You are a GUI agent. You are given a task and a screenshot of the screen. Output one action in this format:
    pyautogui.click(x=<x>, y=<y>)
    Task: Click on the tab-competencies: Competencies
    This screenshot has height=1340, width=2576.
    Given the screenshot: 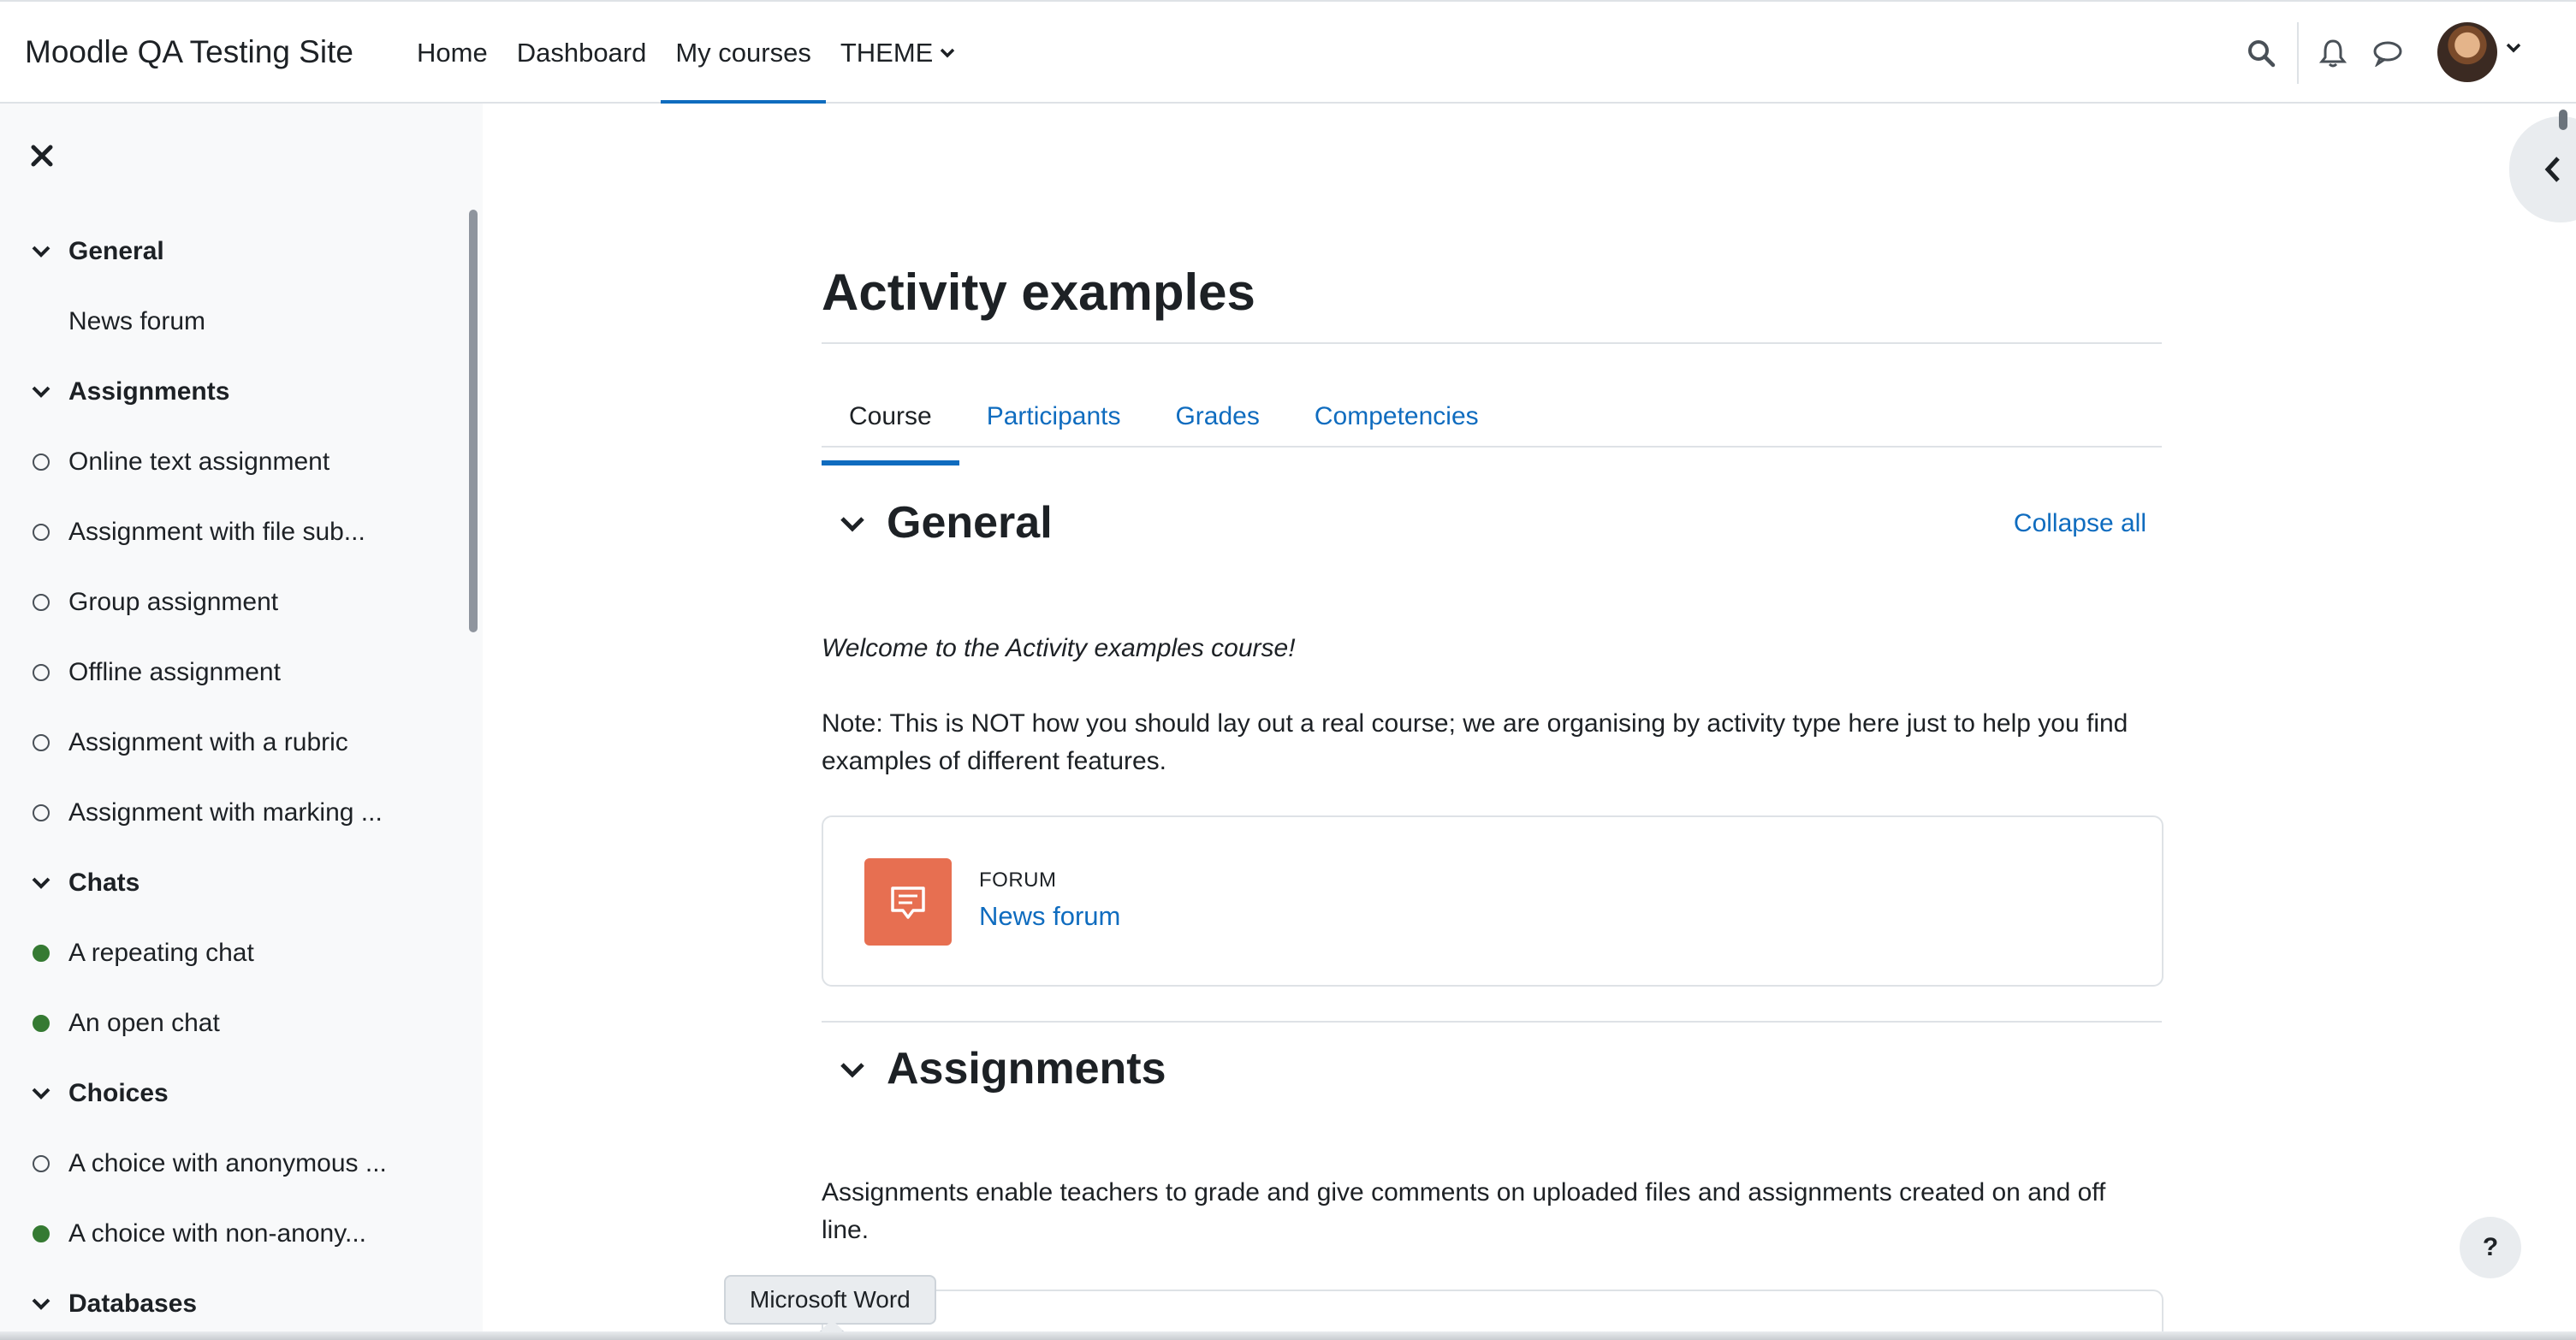 What is the action you would take?
    pyautogui.click(x=1396, y=417)
    